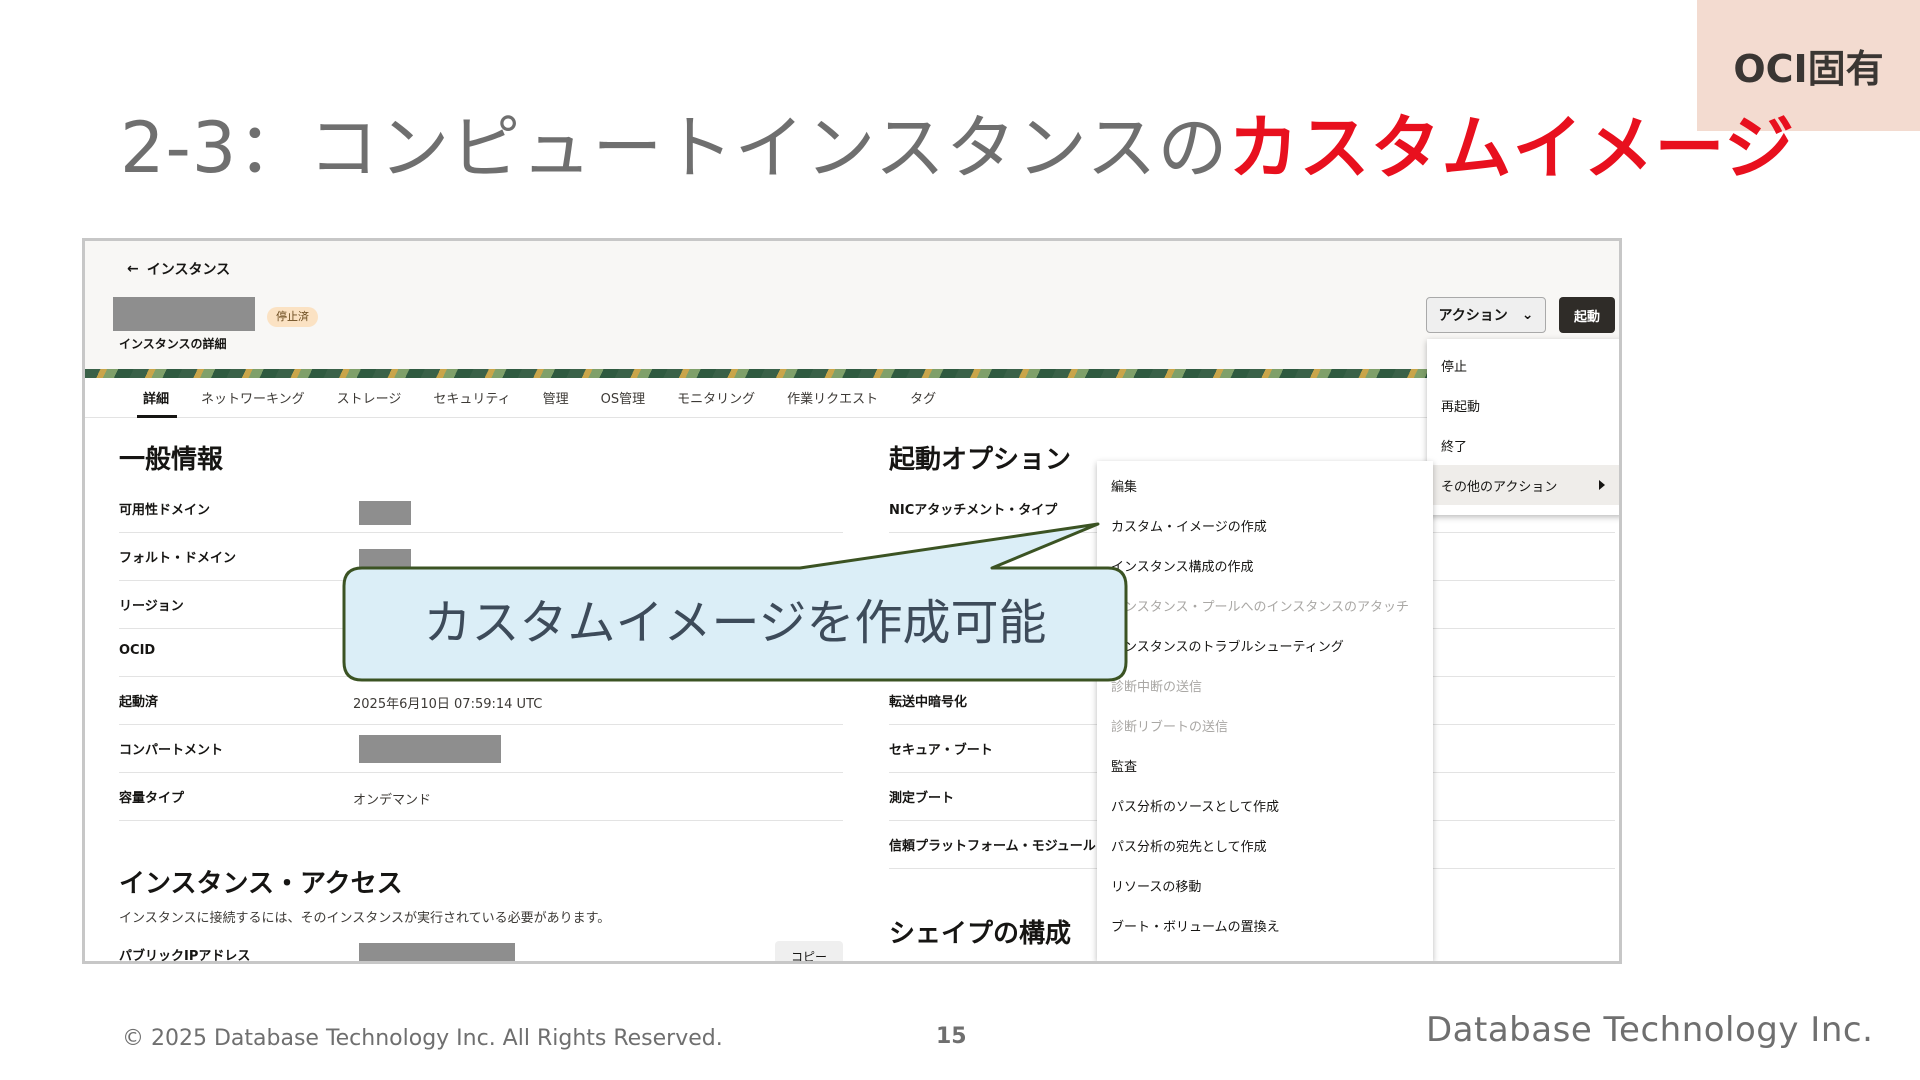 Image resolution: width=1920 pixels, height=1080 pixels. I want to click on row-label: フォルト・ドメイン, so click(178, 558).